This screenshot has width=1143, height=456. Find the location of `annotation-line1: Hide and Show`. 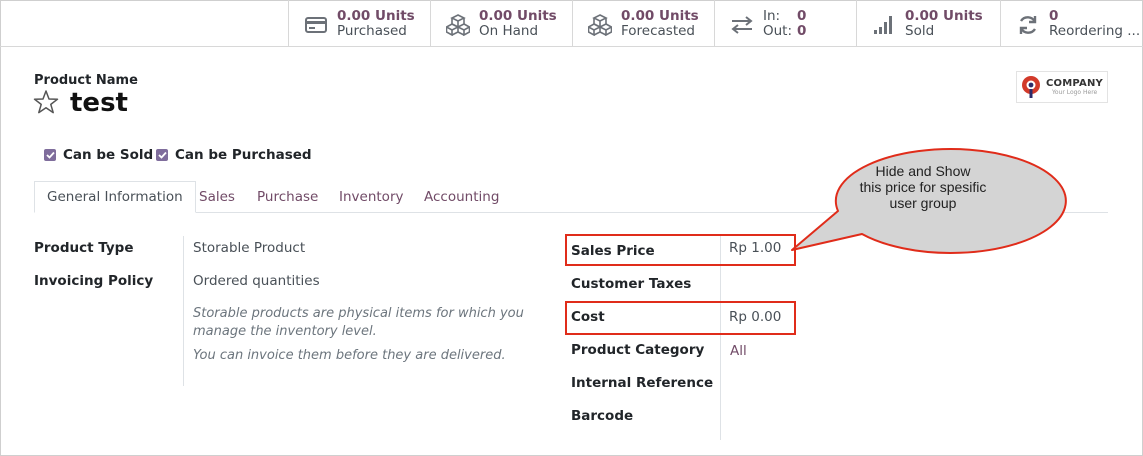

annotation-line1: Hide and Show is located at coordinates (923, 171).